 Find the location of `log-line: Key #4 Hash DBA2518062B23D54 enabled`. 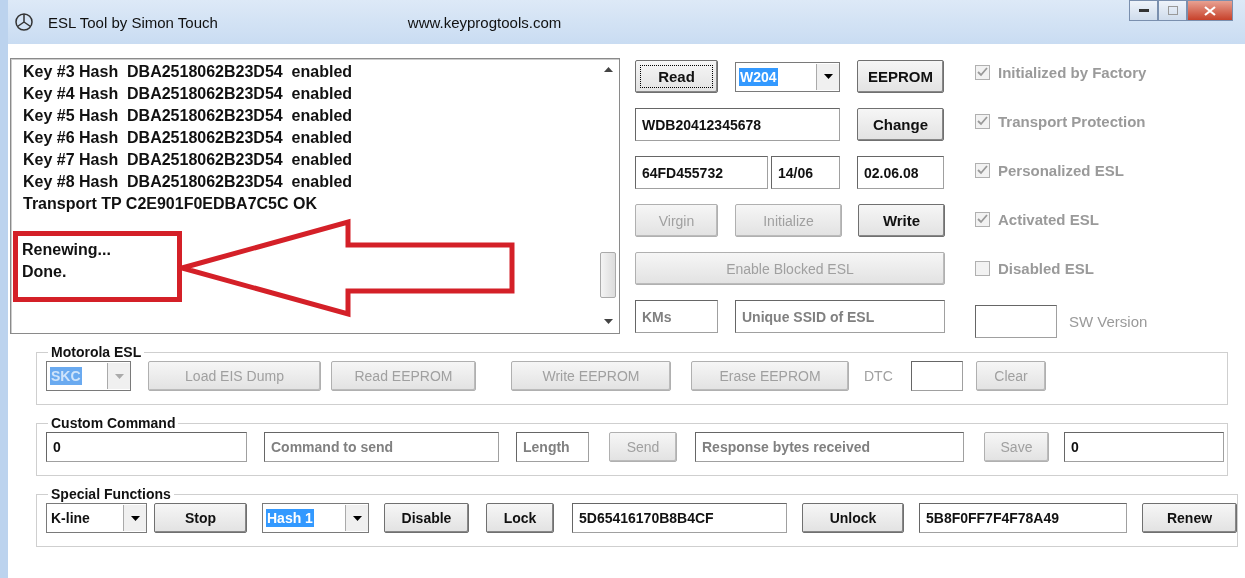

log-line: Key #4 Hash DBA2518062B23D54 enabled is located at coordinates (188, 94).